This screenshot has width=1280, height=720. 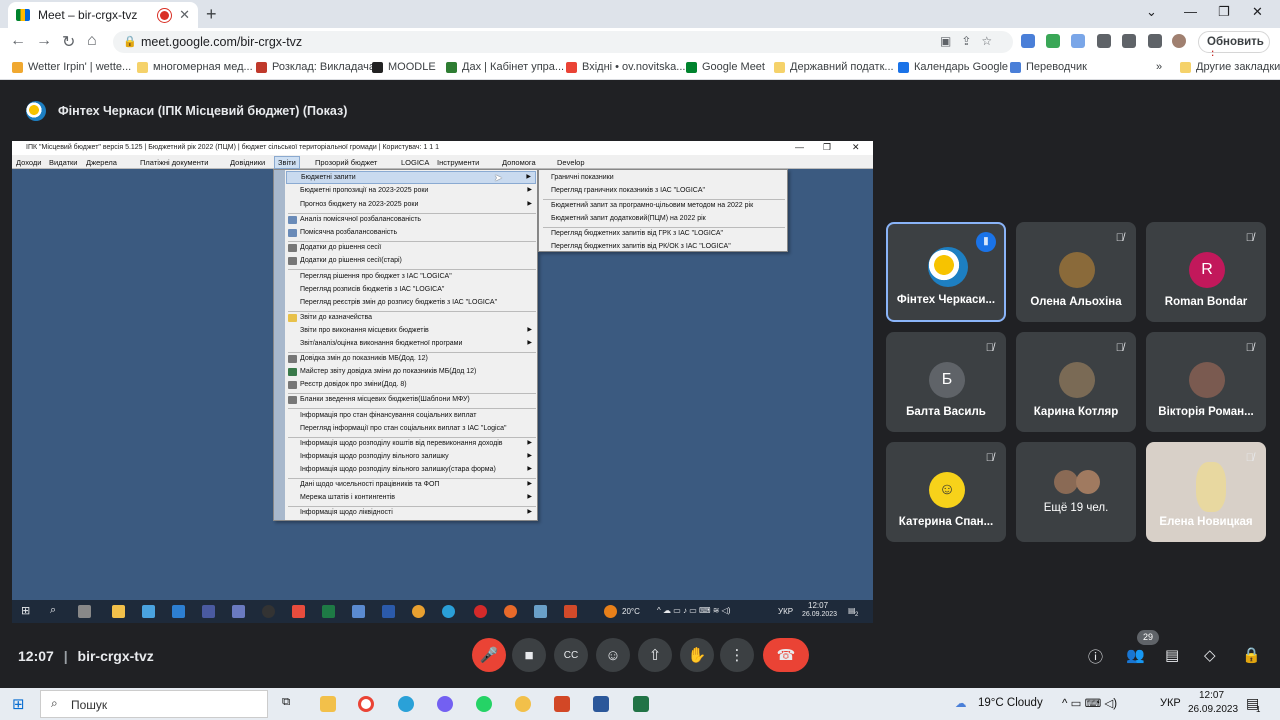 What do you see at coordinates (613, 655) in the screenshot?
I see `reactions-button: ☺` at bounding box center [613, 655].